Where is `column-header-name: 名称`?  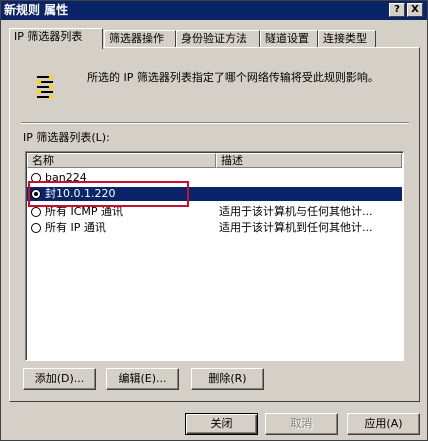 column-header-name: 名称 is located at coordinates (121, 160).